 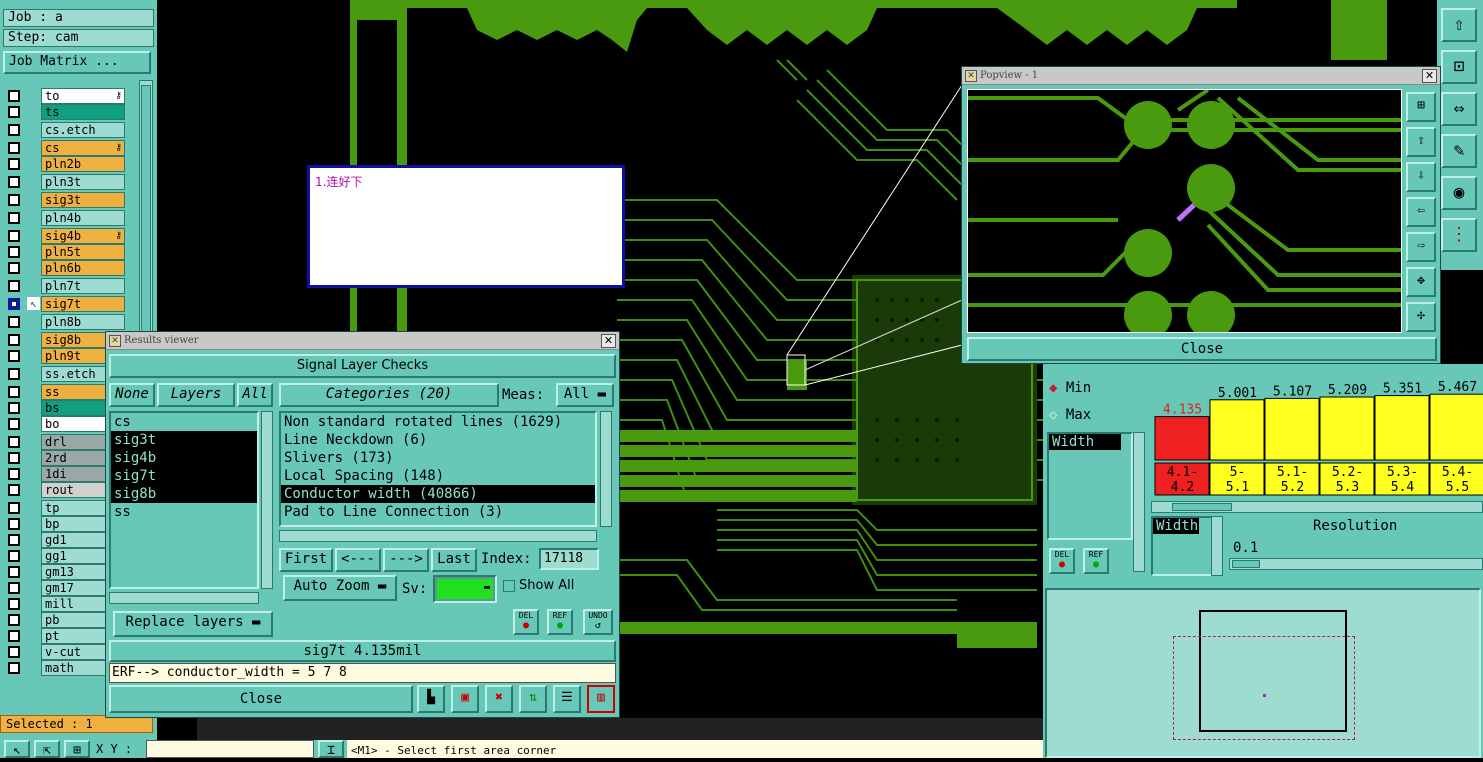 I want to click on measure-list-scrollbar, so click(x=1139, y=502).